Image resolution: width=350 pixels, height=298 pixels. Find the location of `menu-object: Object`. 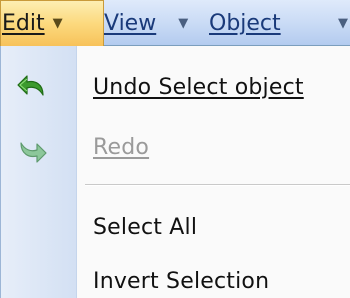

menu-object: Object is located at coordinates (245, 23).